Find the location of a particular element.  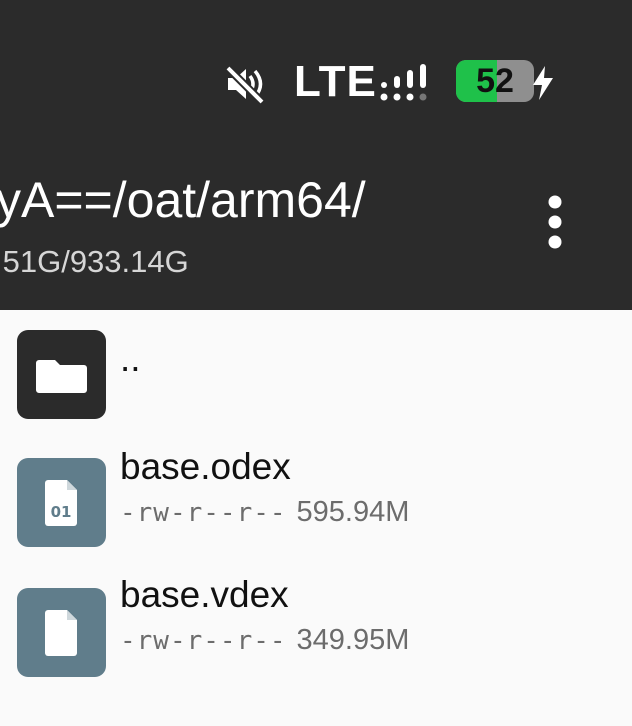

more-vert-icon is located at coordinates (555, 222).